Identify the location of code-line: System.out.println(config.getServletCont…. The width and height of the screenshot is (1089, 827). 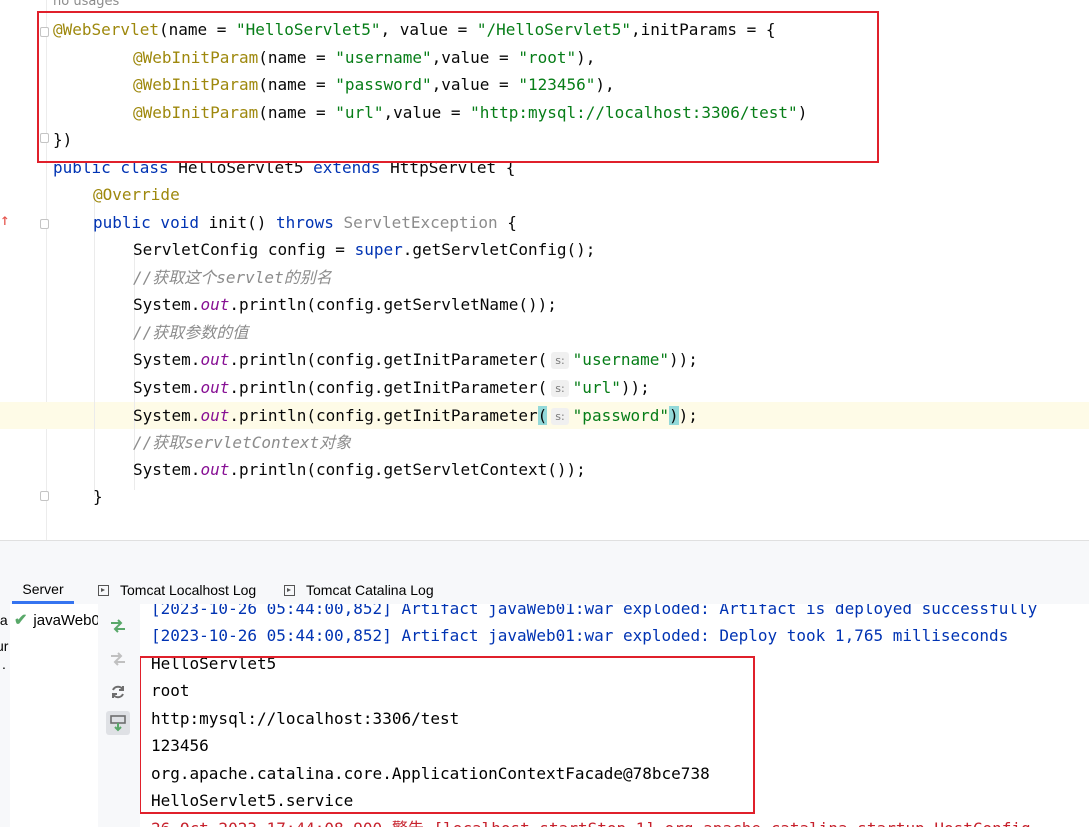
(359, 469).